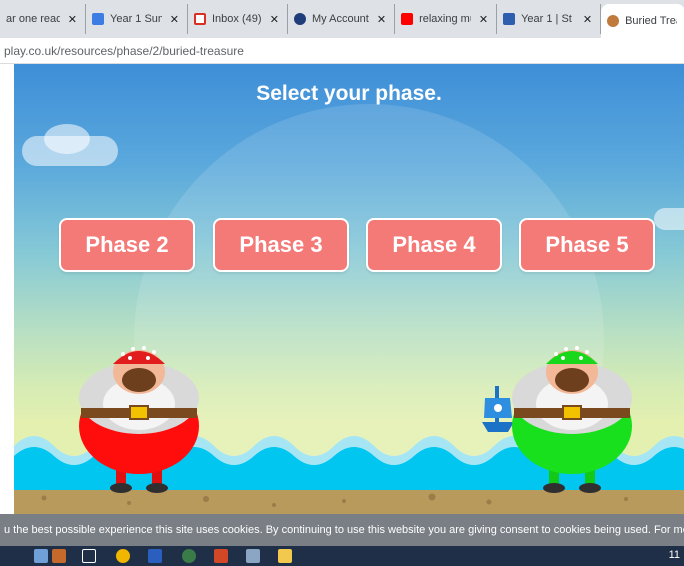 The image size is (684, 566). Describe the element at coordinates (33, 19) in the screenshot. I see `tab-title: ar one reading` at that location.